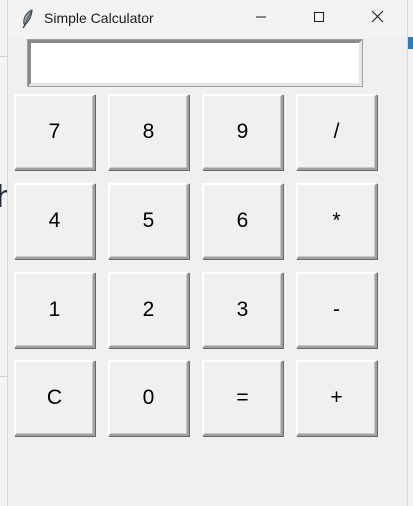 The image size is (413, 506). I want to click on window-title: Simple Calculator, so click(99, 18).